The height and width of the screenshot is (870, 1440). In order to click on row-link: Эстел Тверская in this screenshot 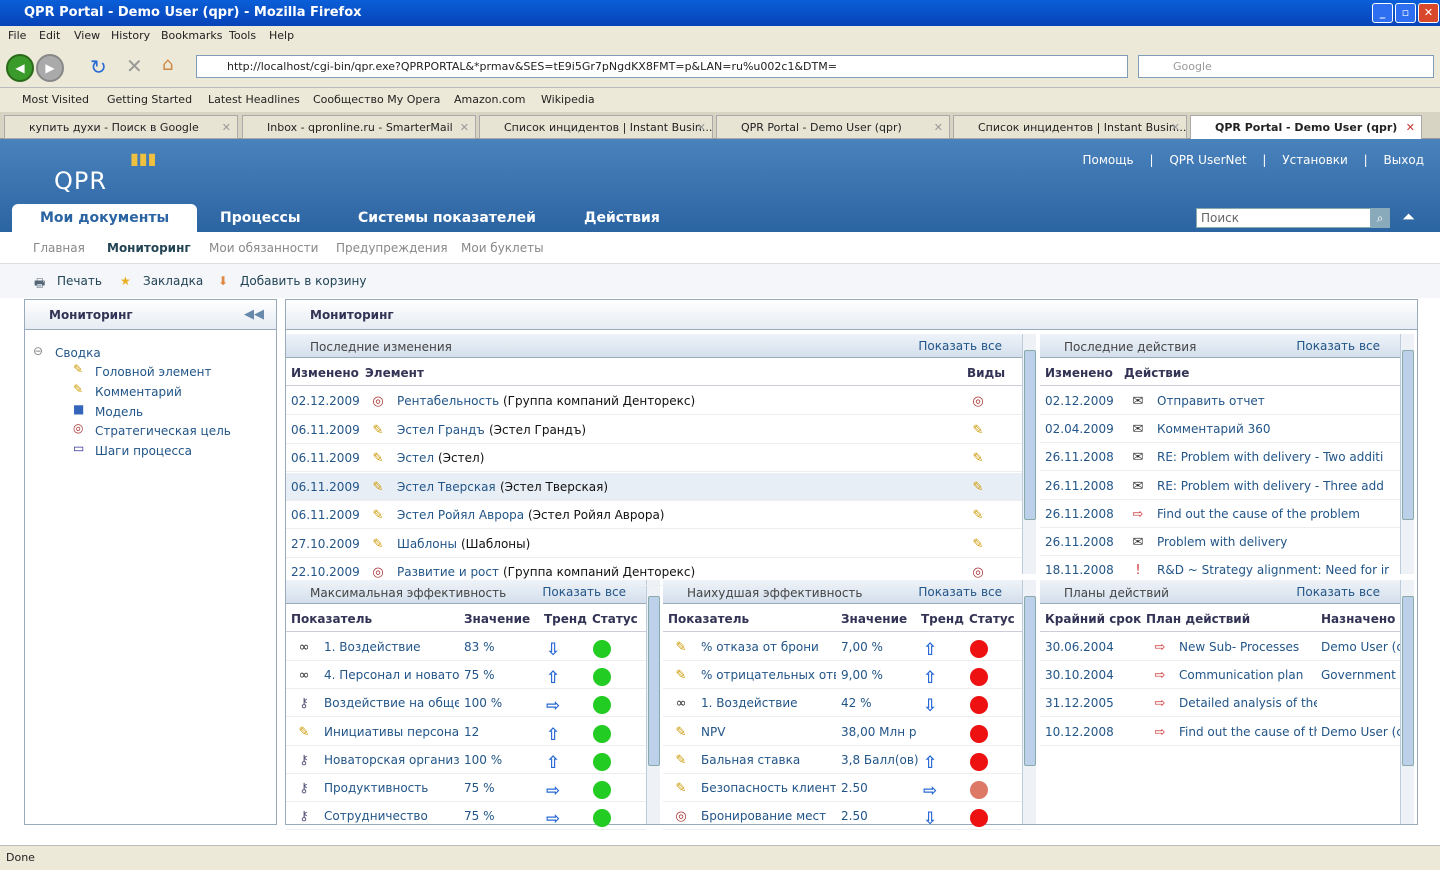, I will do `click(446, 487)`.